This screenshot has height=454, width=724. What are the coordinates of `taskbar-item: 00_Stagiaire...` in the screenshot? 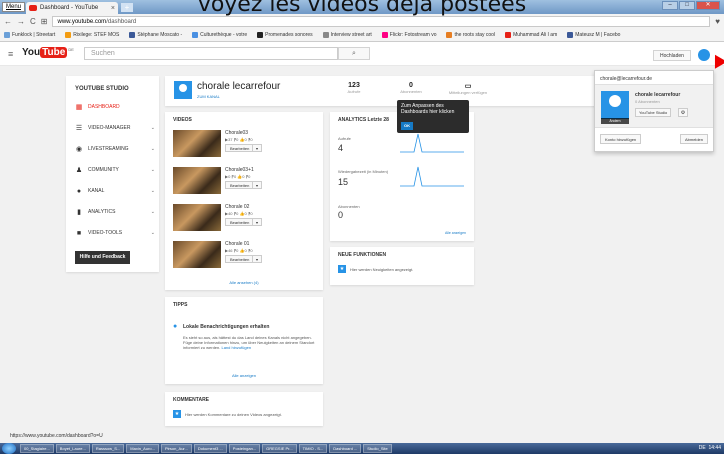 It's located at (37, 448).